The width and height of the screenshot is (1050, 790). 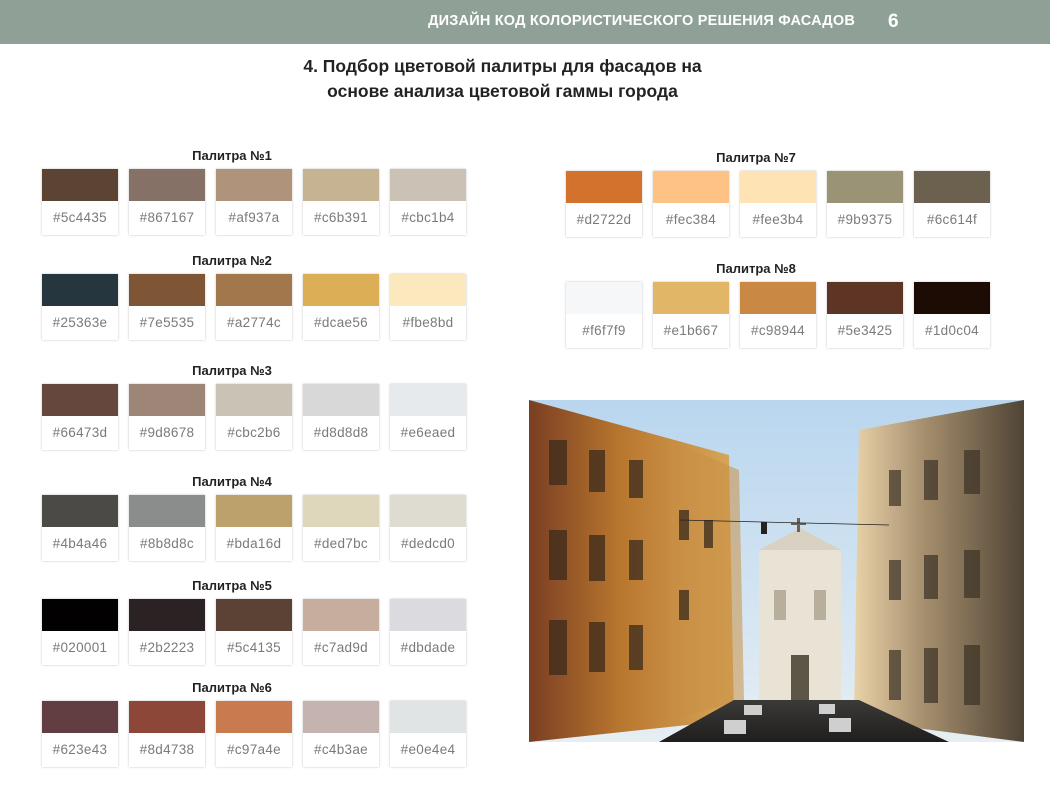 What do you see at coordinates (254, 543) in the screenshot?
I see `swatch-hex-code: #bda16d` at bounding box center [254, 543].